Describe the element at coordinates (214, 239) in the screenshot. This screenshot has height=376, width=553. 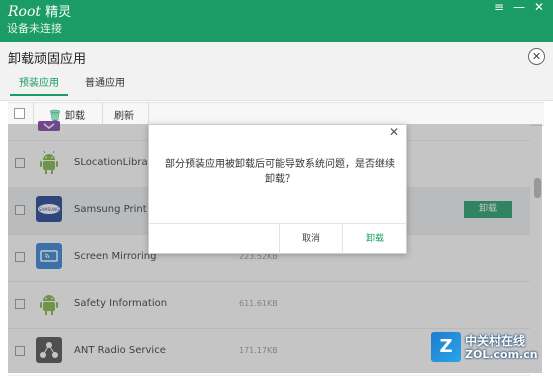
I see `dialog-footer-spacer` at that location.